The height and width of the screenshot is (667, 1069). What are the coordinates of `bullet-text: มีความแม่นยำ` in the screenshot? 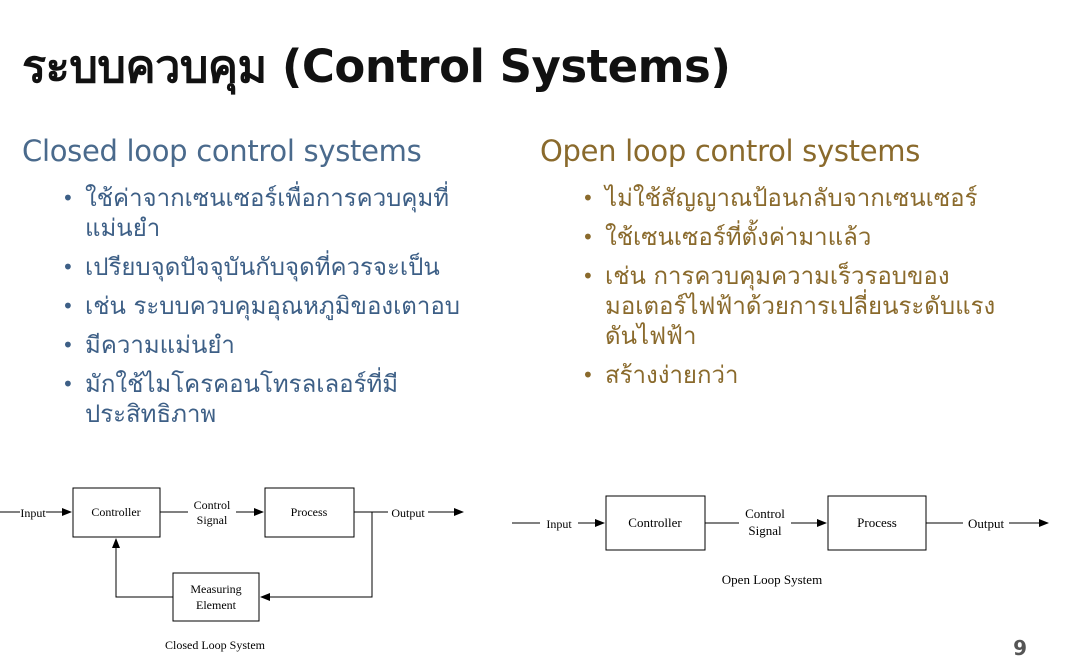 It's located at (160, 345).